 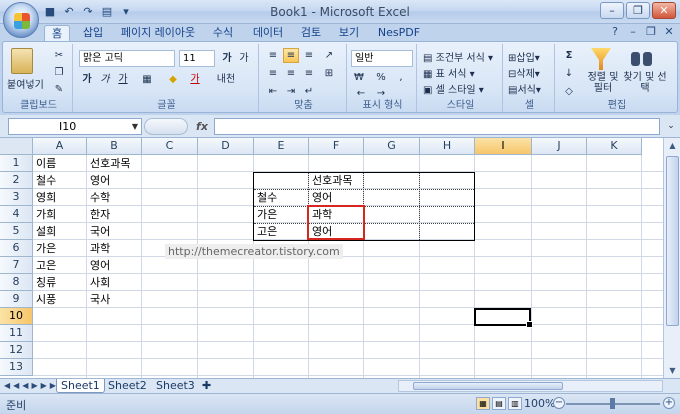 I want to click on cell-a2: 철수, so click(x=60, y=180).